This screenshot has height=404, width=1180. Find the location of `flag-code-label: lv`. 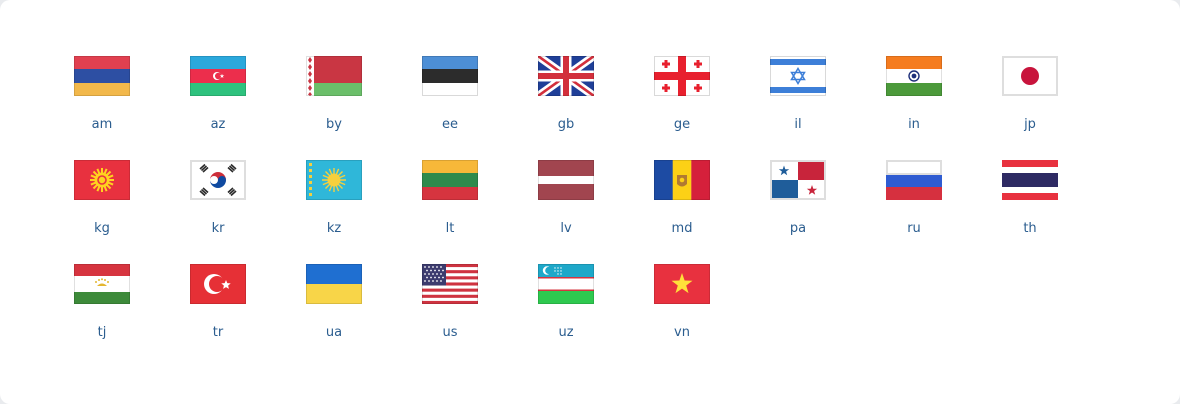

flag-code-label: lv is located at coordinates (566, 228).